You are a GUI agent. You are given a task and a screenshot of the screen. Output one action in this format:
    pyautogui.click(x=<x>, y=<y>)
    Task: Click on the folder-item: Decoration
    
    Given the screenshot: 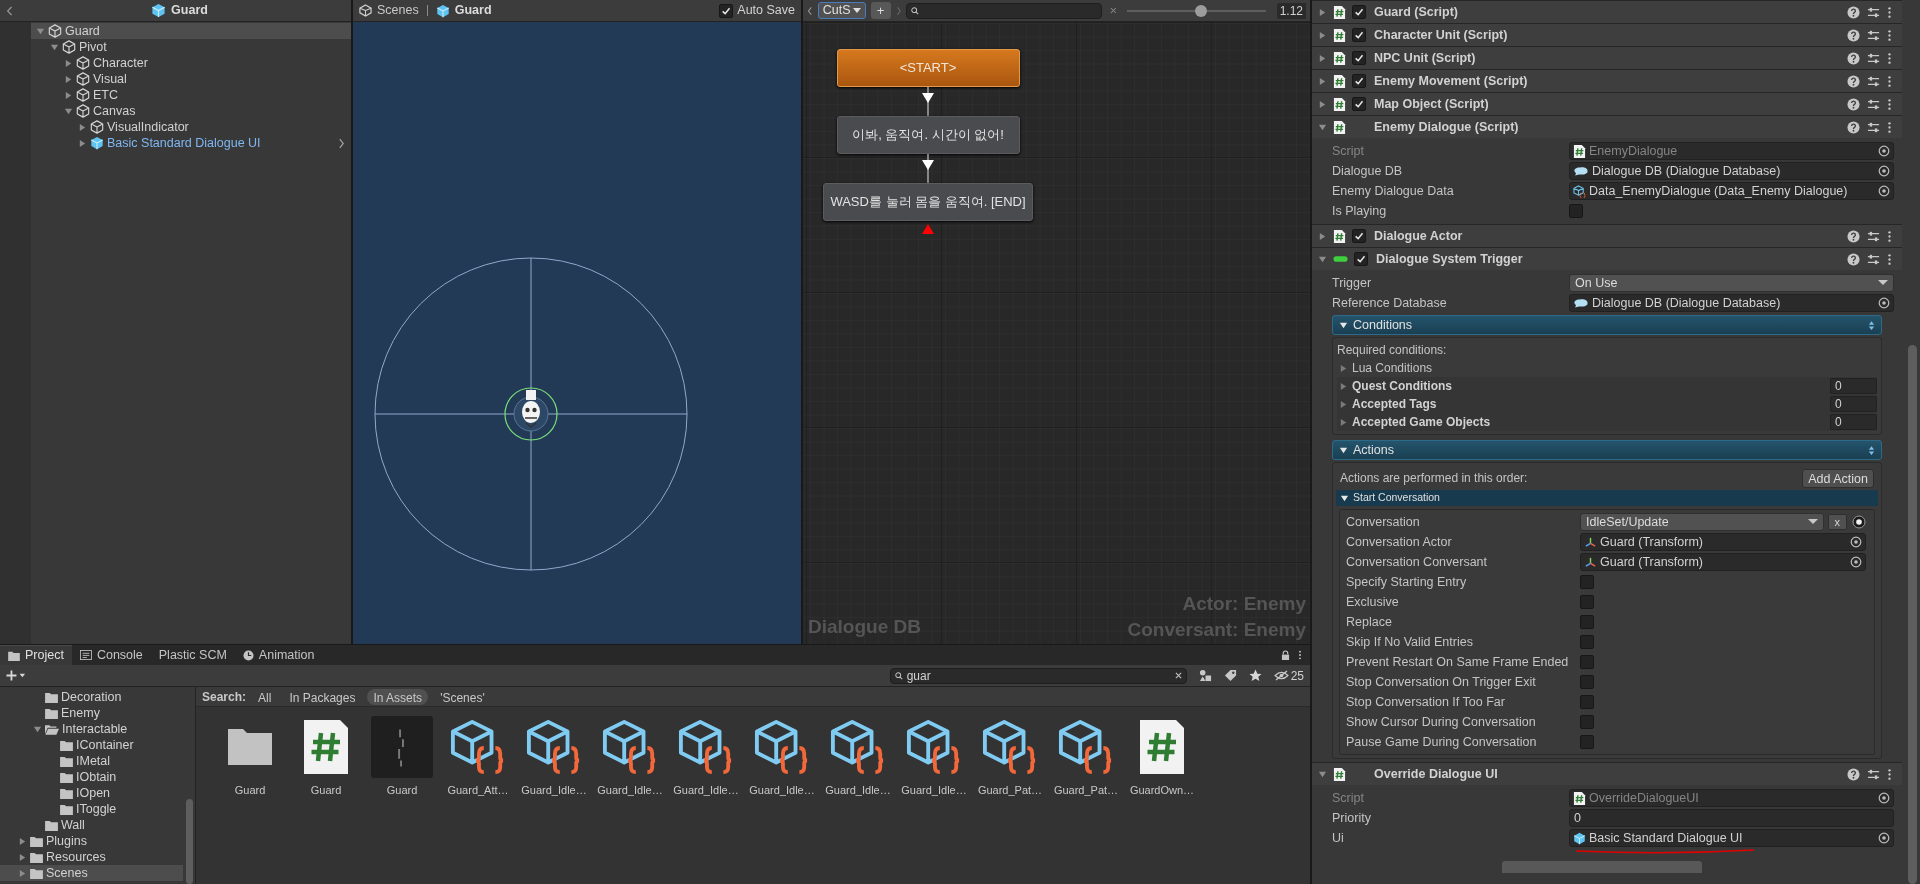 What is the action you would take?
    pyautogui.click(x=91, y=697)
    